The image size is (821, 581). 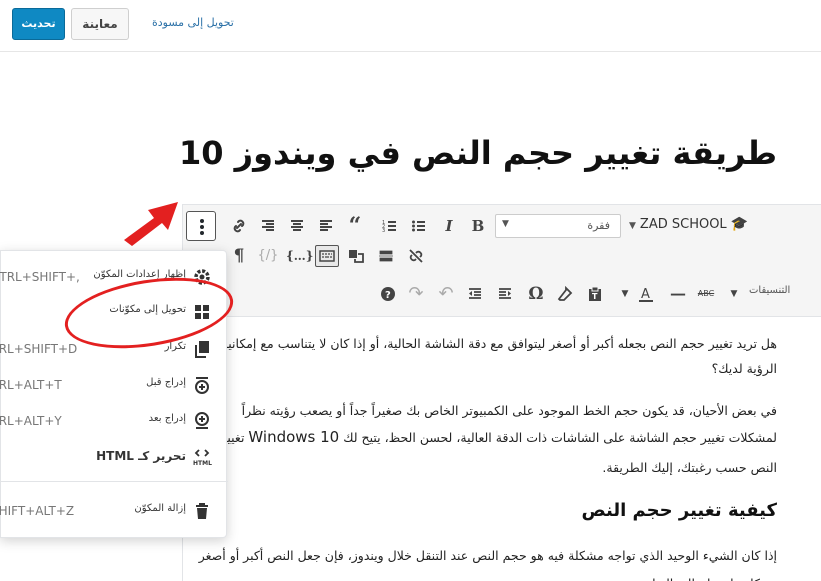 What do you see at coordinates (202, 420) in the screenshot?
I see `insert-after-icon` at bounding box center [202, 420].